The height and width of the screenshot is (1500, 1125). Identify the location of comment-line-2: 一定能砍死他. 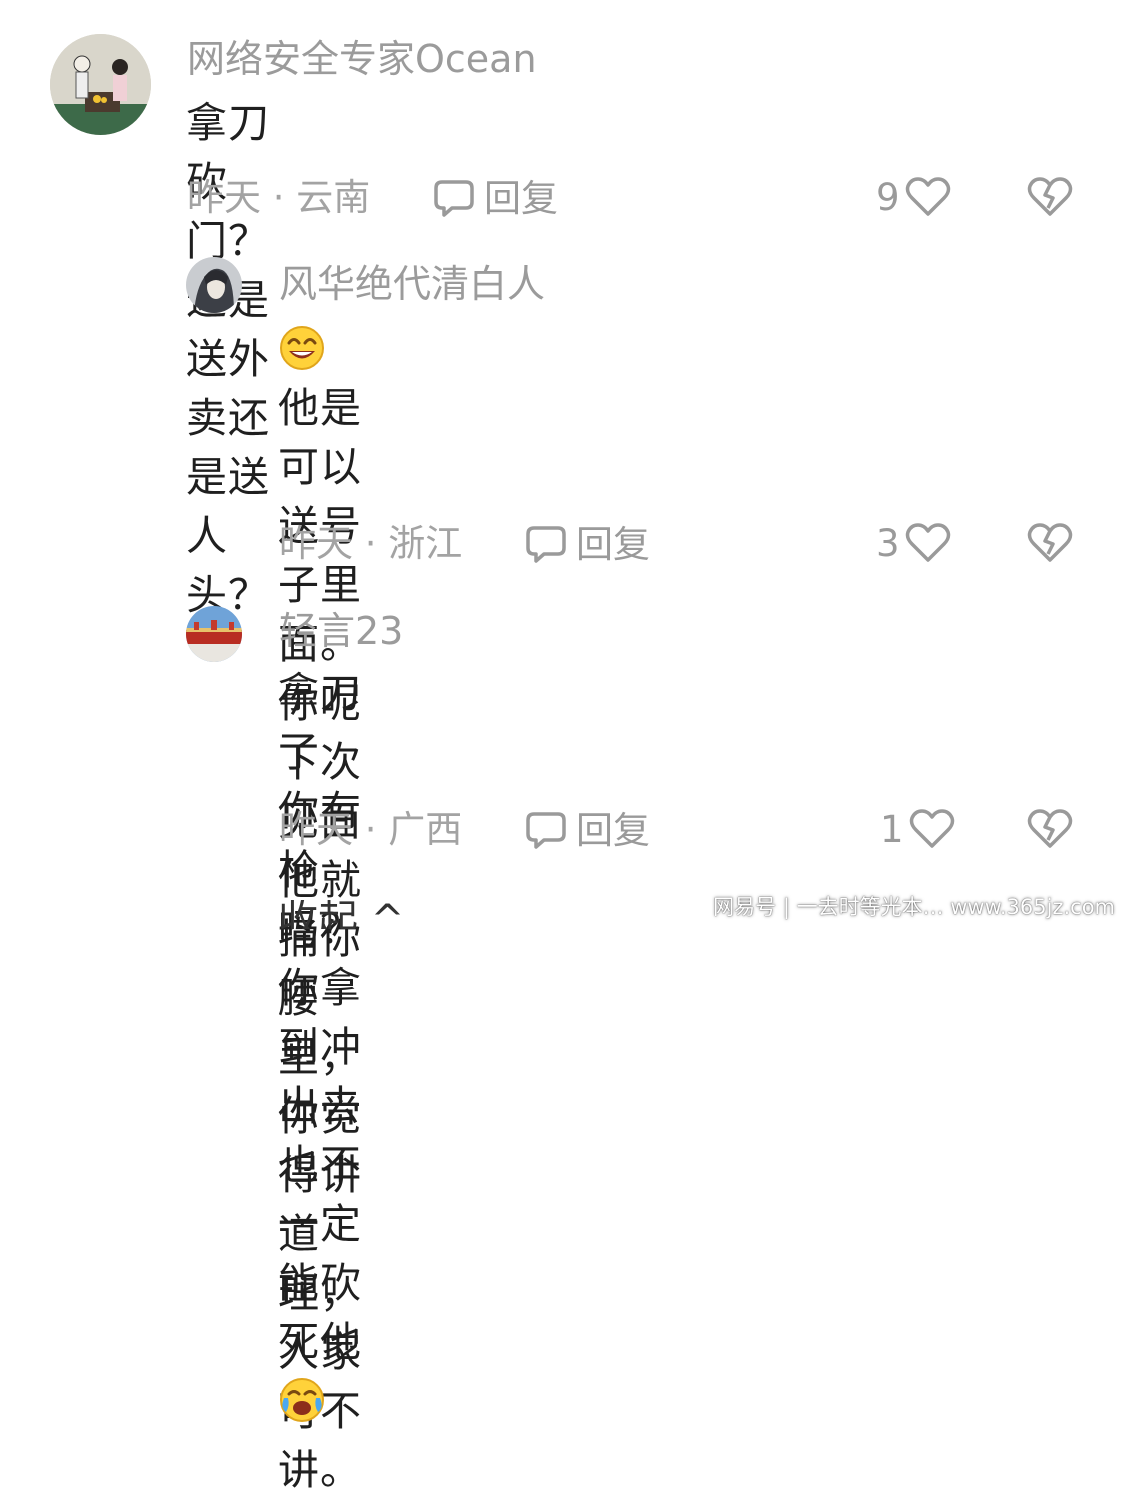
(320, 1313).